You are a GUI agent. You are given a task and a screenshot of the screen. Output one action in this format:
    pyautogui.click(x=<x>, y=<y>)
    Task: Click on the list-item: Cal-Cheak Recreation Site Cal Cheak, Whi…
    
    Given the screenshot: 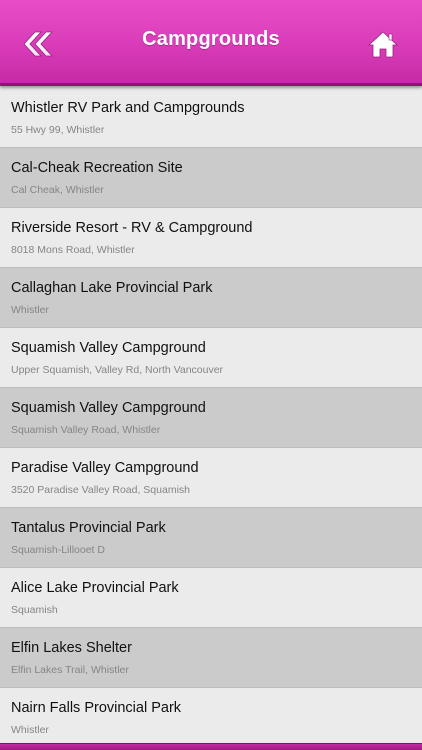 What is the action you would take?
    pyautogui.click(x=211, y=178)
    